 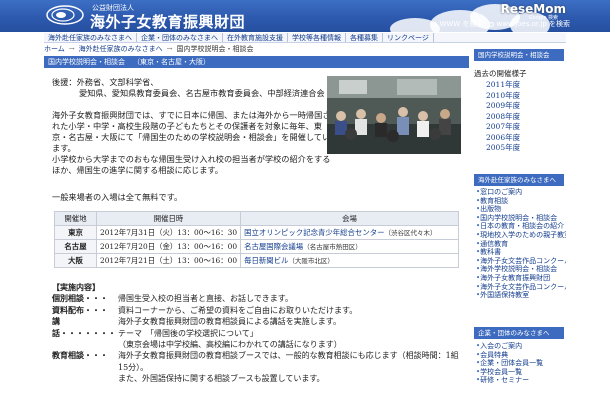 What do you see at coordinates (84, 332) in the screenshot?
I see `detail-label: 話・・・・・・・` at bounding box center [84, 332].